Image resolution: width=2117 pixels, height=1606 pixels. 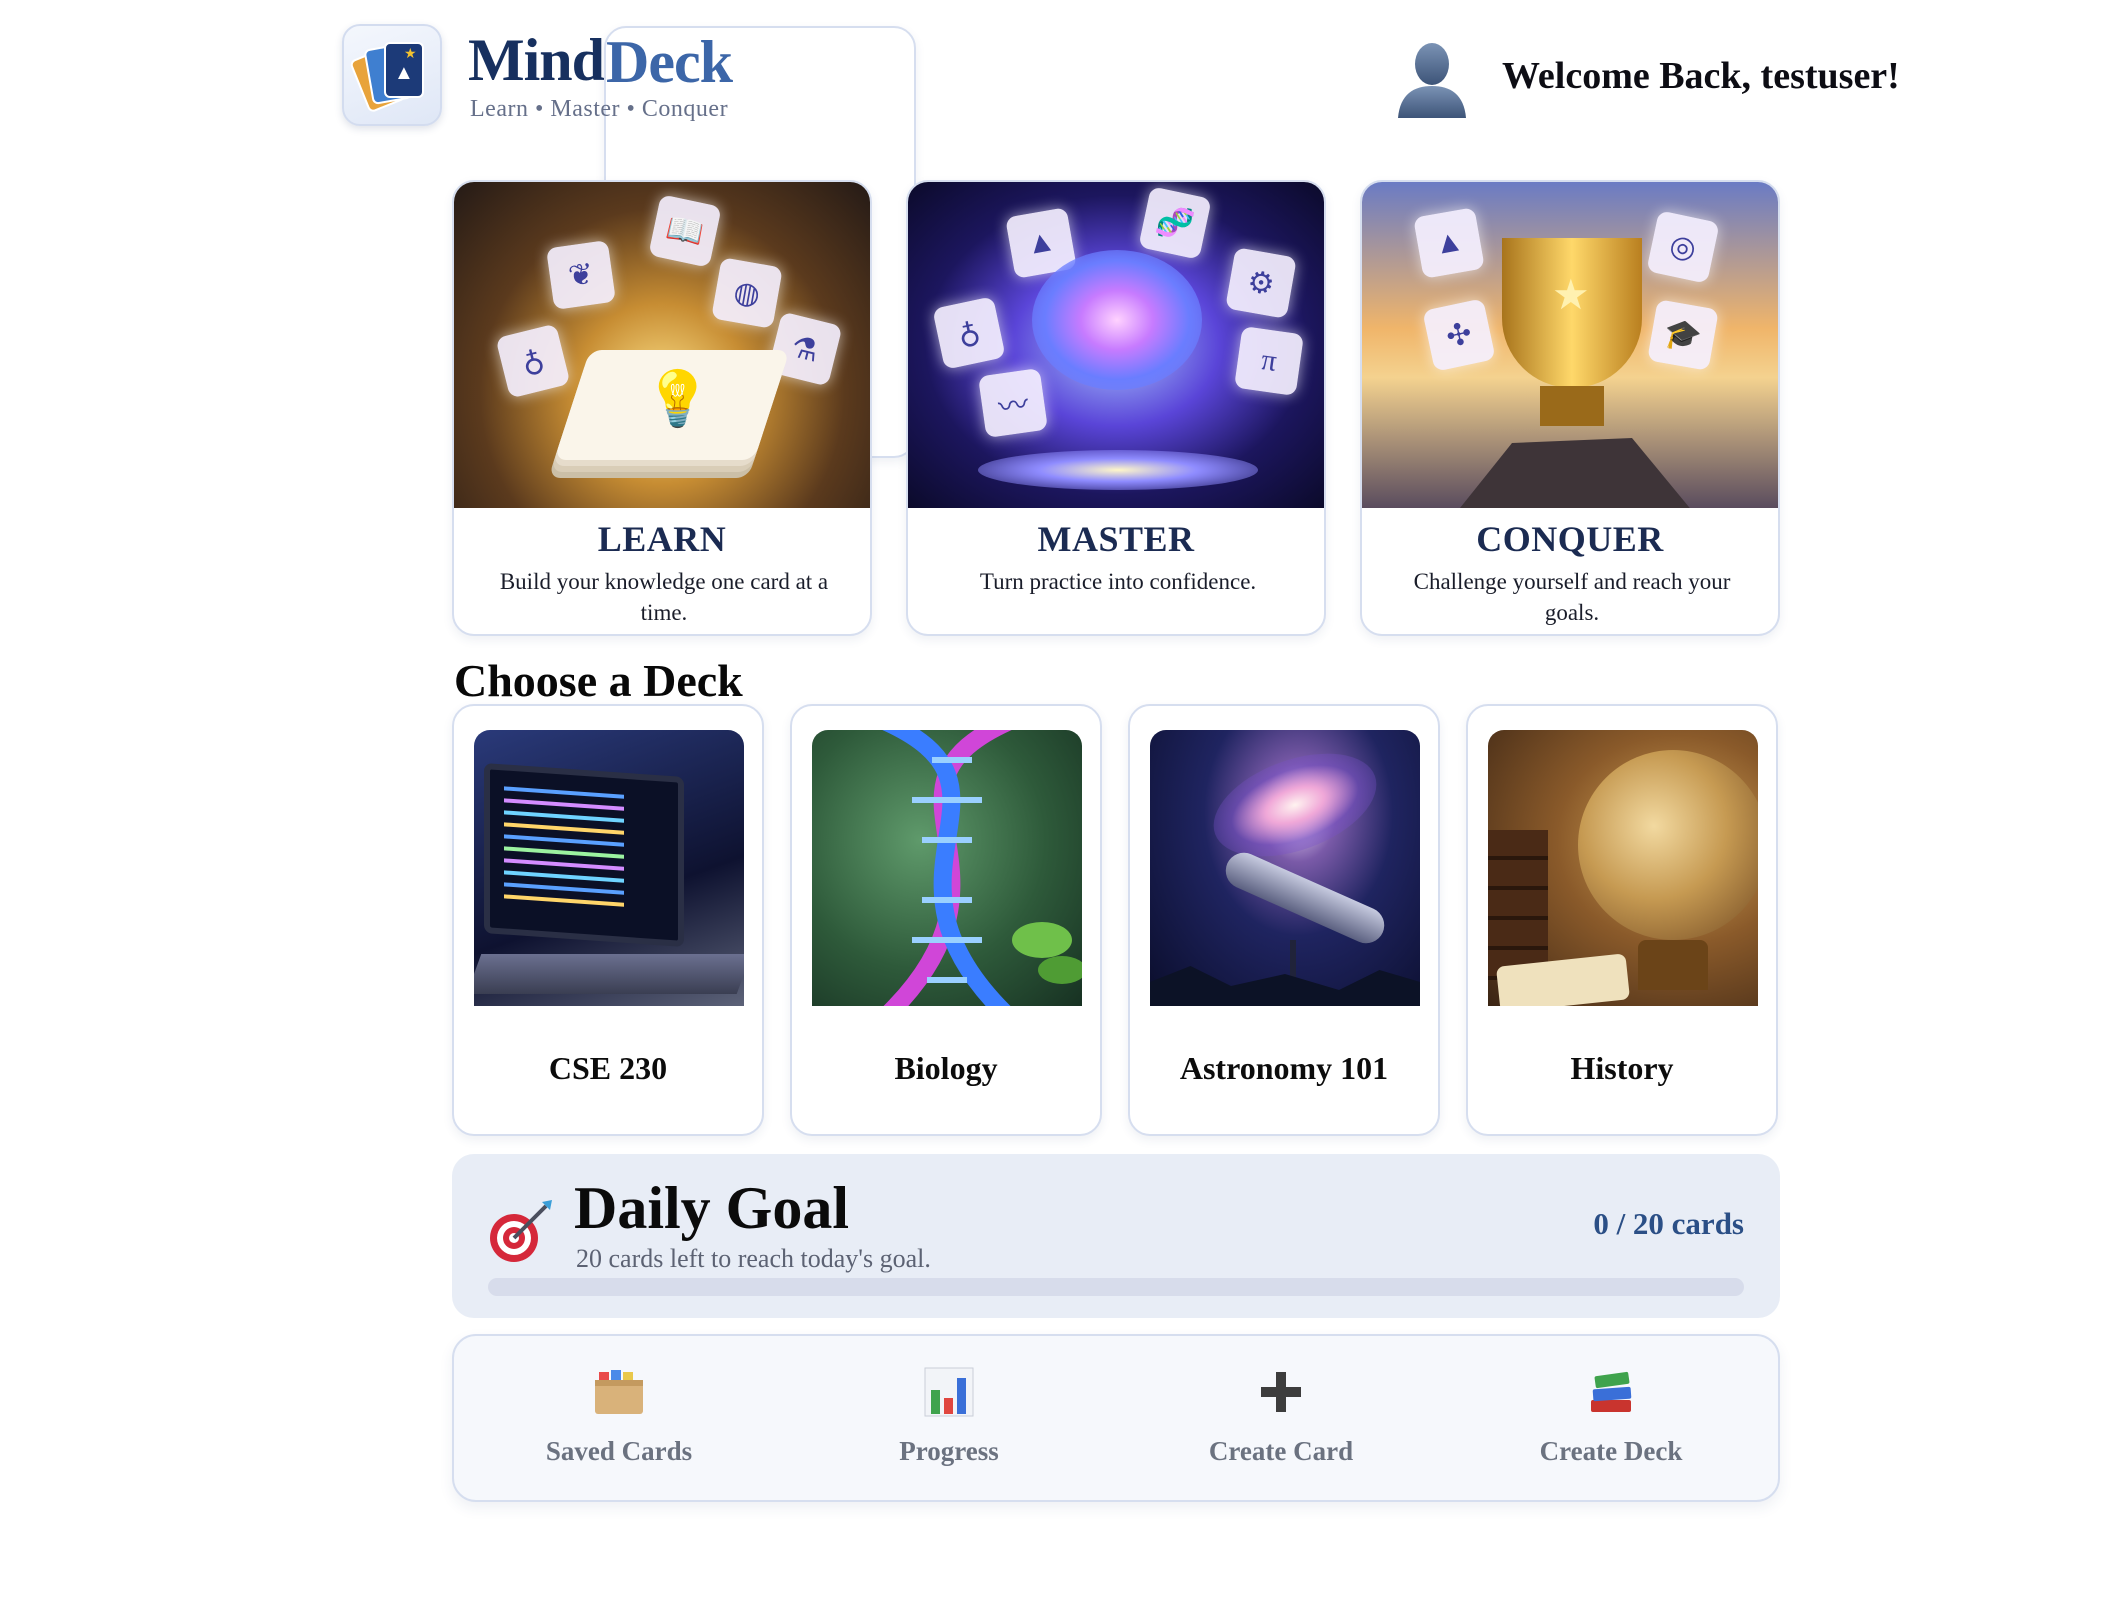 I want to click on dna-helix-icon, so click(x=982, y=868).